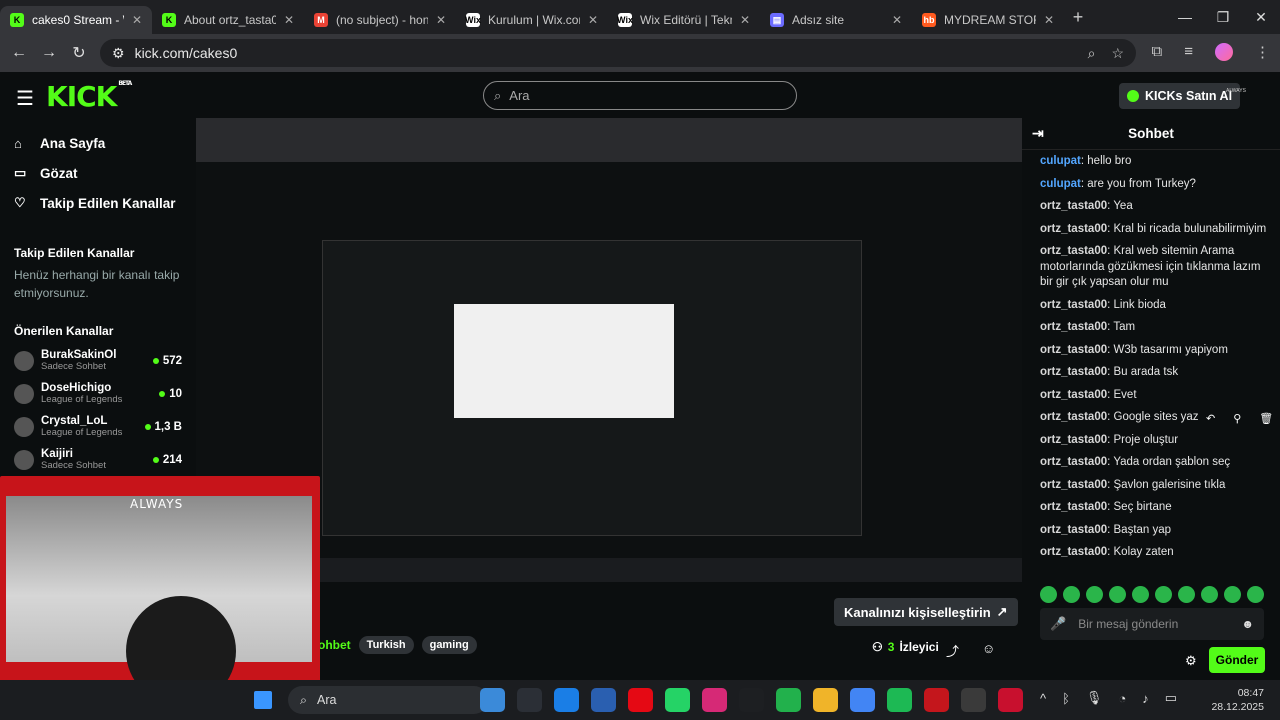 Image resolution: width=1280 pixels, height=720 pixels. What do you see at coordinates (684, 20) in the screenshot?
I see `browser-tab: Wix Wix Editörü | Teknol ✕` at bounding box center [684, 20].